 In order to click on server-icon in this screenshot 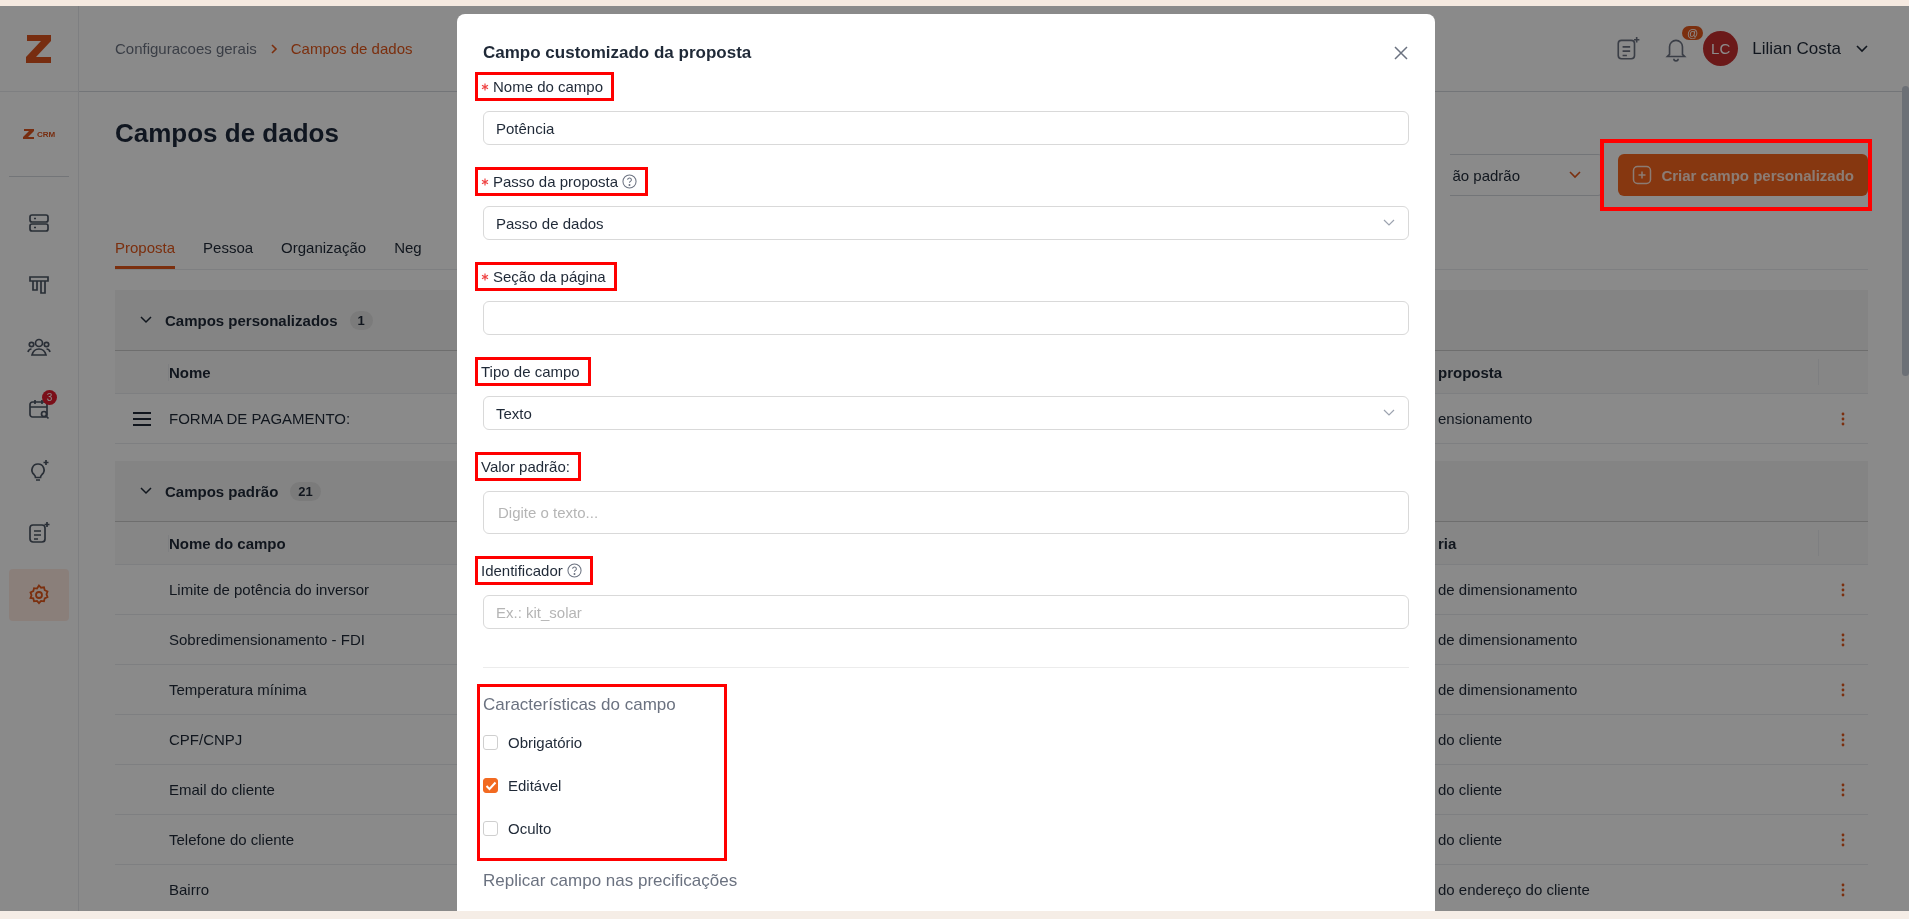, I will do `click(39, 223)`.